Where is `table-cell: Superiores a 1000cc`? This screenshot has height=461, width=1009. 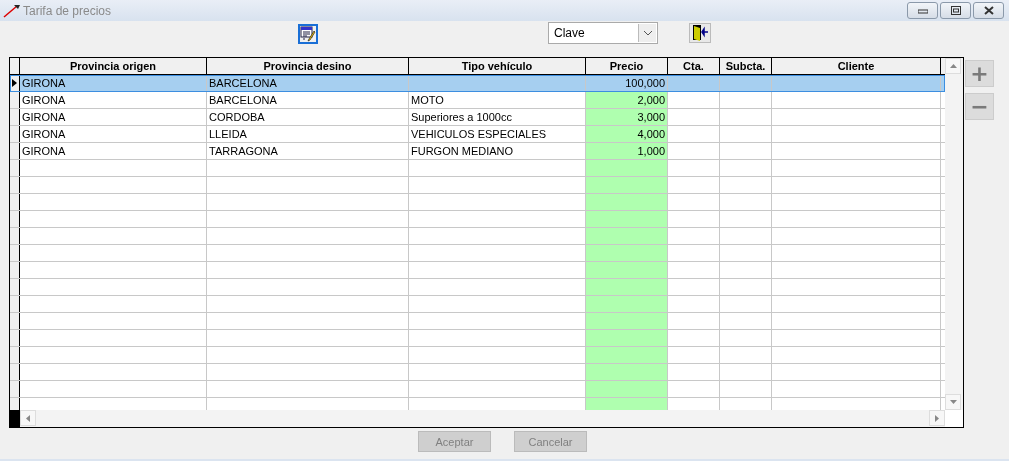
table-cell: Superiores a 1000cc is located at coordinates (461, 117).